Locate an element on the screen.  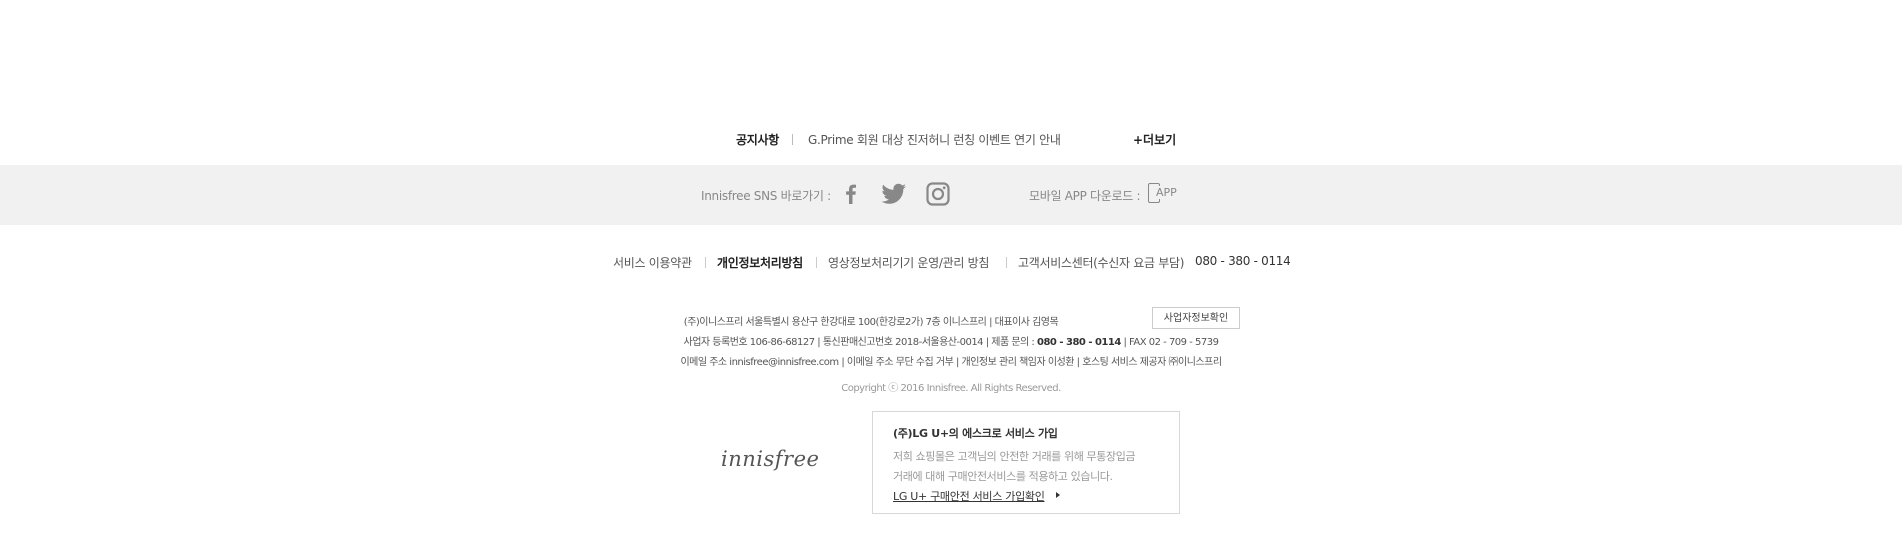
sns-bar: Innisfree SNS 바로가기 : 모바일 APP 다운로드 : APP is located at coordinates (951, 195).